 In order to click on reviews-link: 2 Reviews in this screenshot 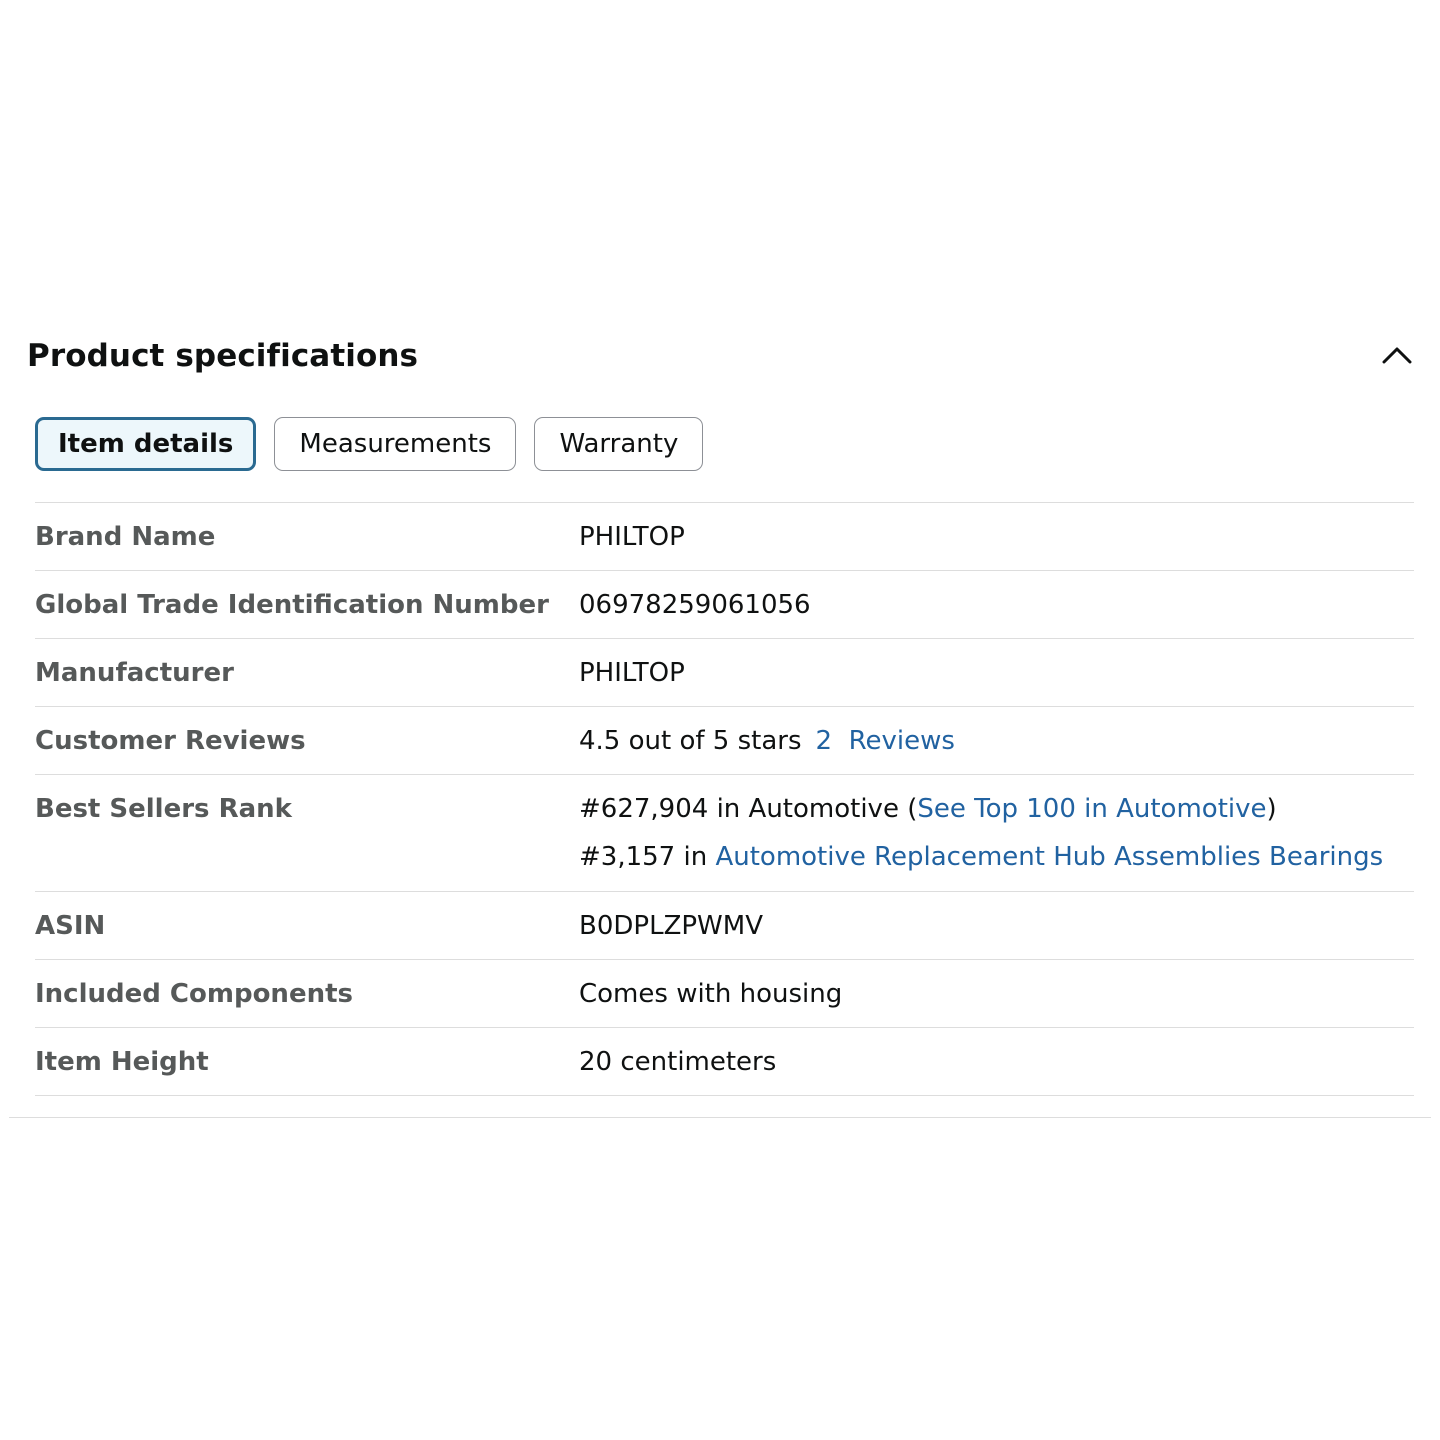, I will do `click(885, 741)`.